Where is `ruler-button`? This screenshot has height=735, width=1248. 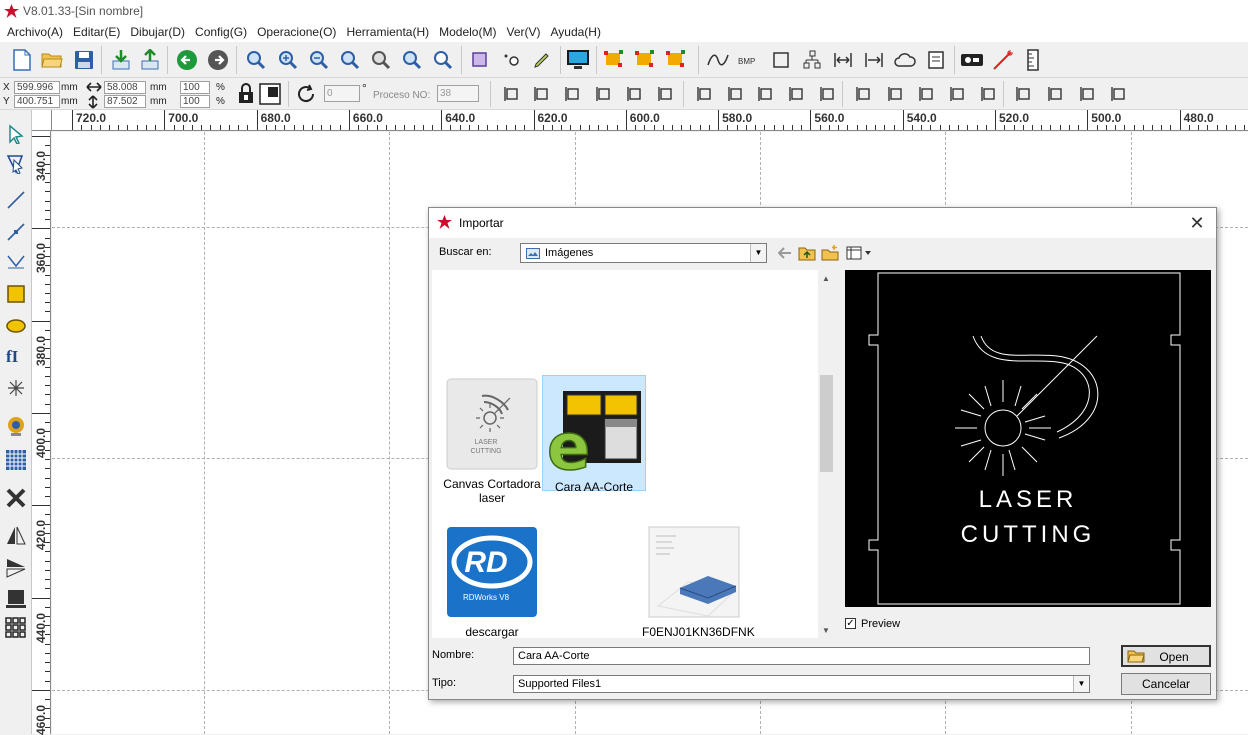
ruler-button is located at coordinates (1033, 60).